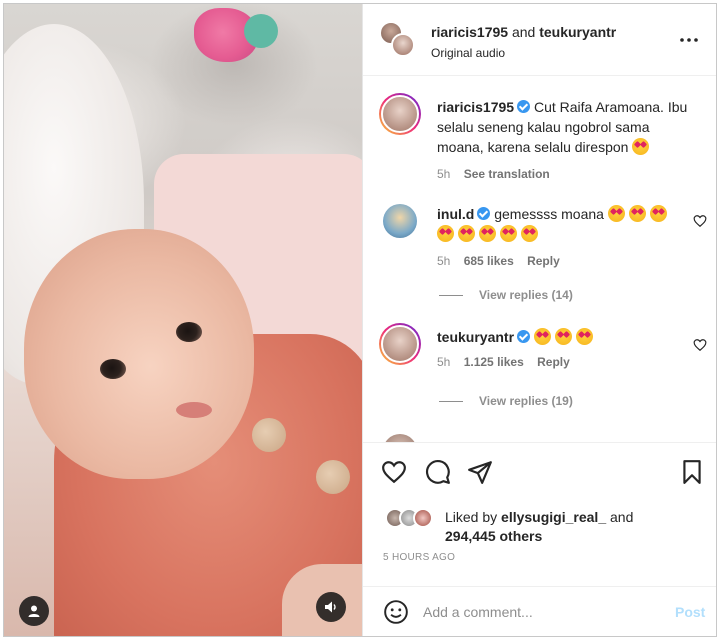  I want to click on comment-icon, so click(438, 472).